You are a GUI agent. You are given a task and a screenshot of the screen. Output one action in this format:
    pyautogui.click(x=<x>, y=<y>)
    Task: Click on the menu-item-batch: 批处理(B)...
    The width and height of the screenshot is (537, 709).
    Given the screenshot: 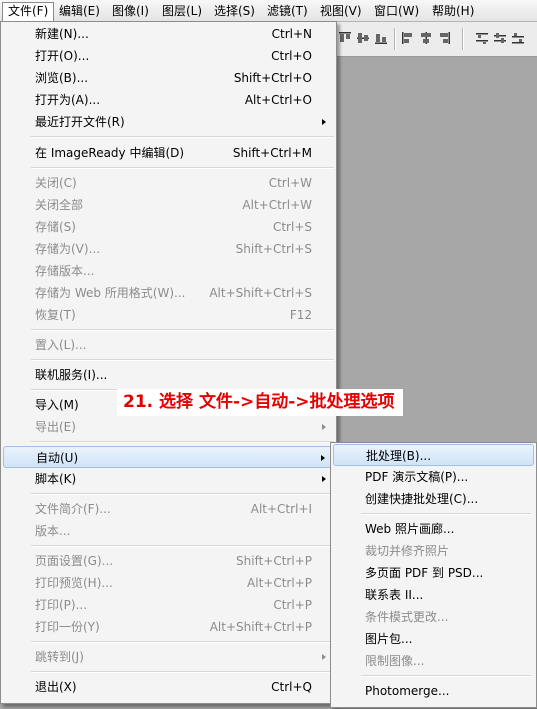 What is the action you would take?
    pyautogui.click(x=433, y=455)
    